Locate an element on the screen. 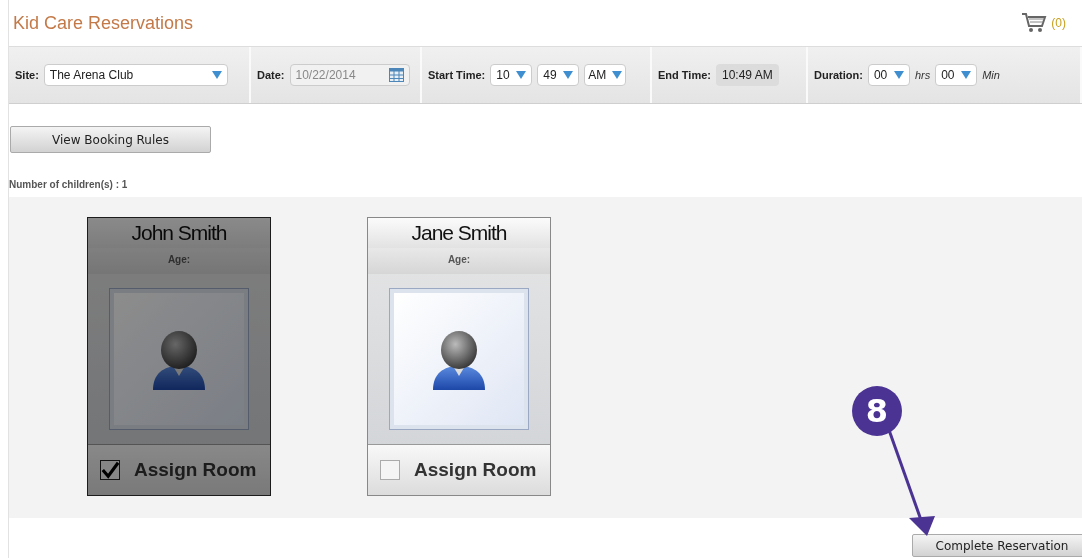 The width and height of the screenshot is (1082, 558). calendar-icon is located at coordinates (396, 75).